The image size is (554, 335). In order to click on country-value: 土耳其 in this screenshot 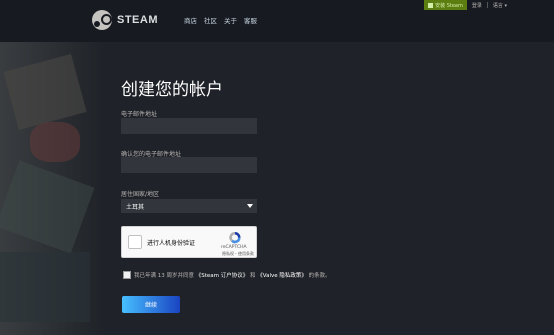, I will do `click(135, 207)`.